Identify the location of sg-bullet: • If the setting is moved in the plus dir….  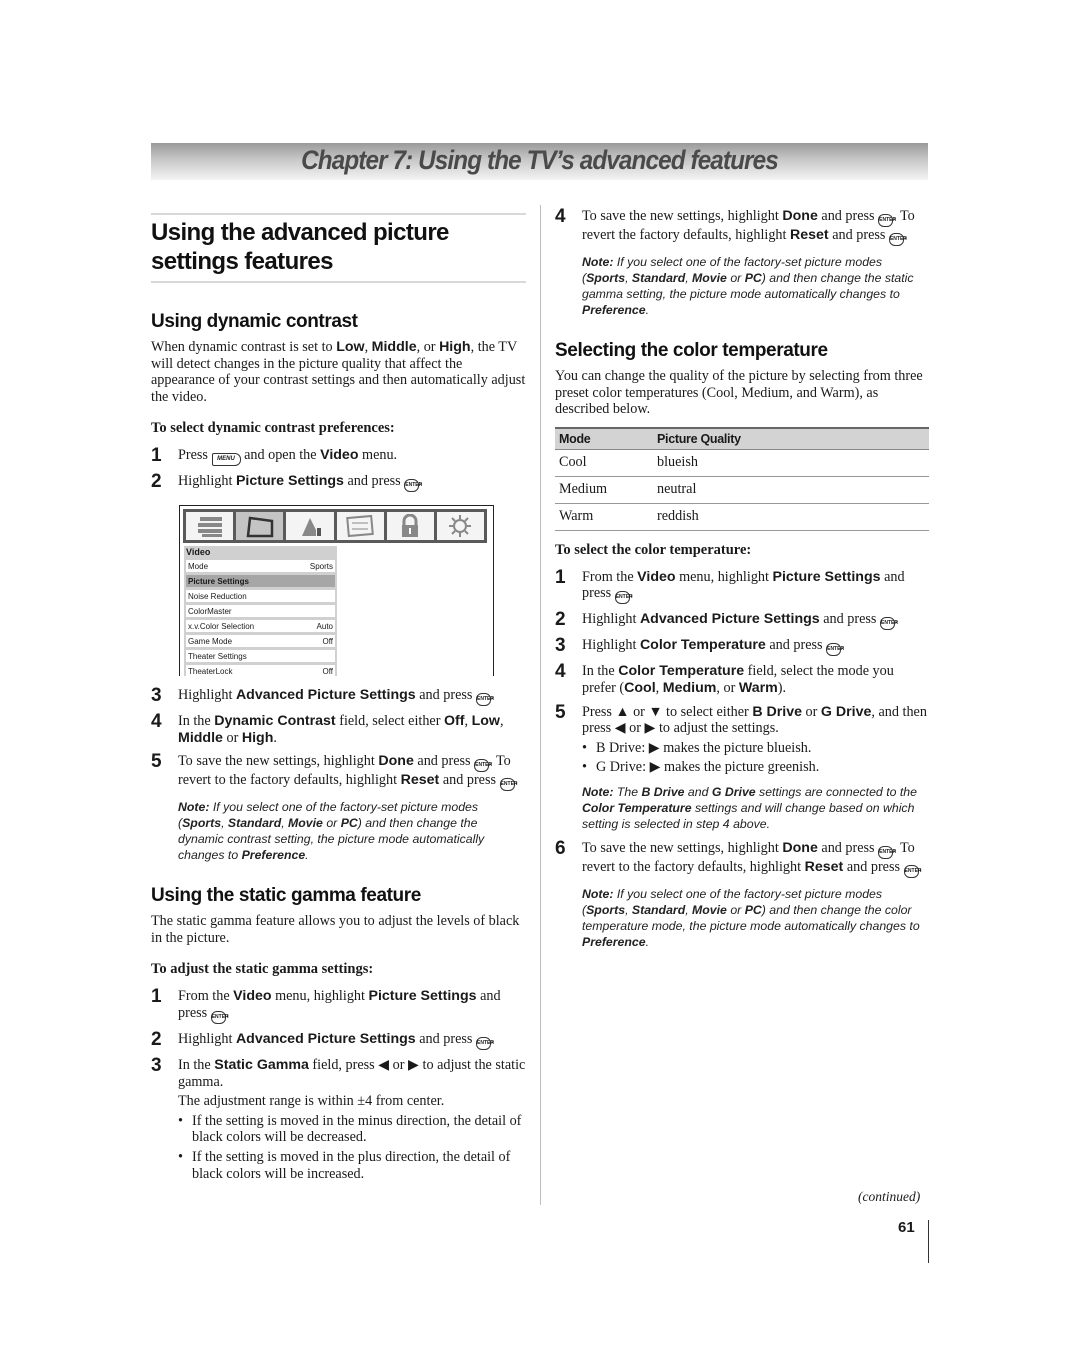
(344, 1165).